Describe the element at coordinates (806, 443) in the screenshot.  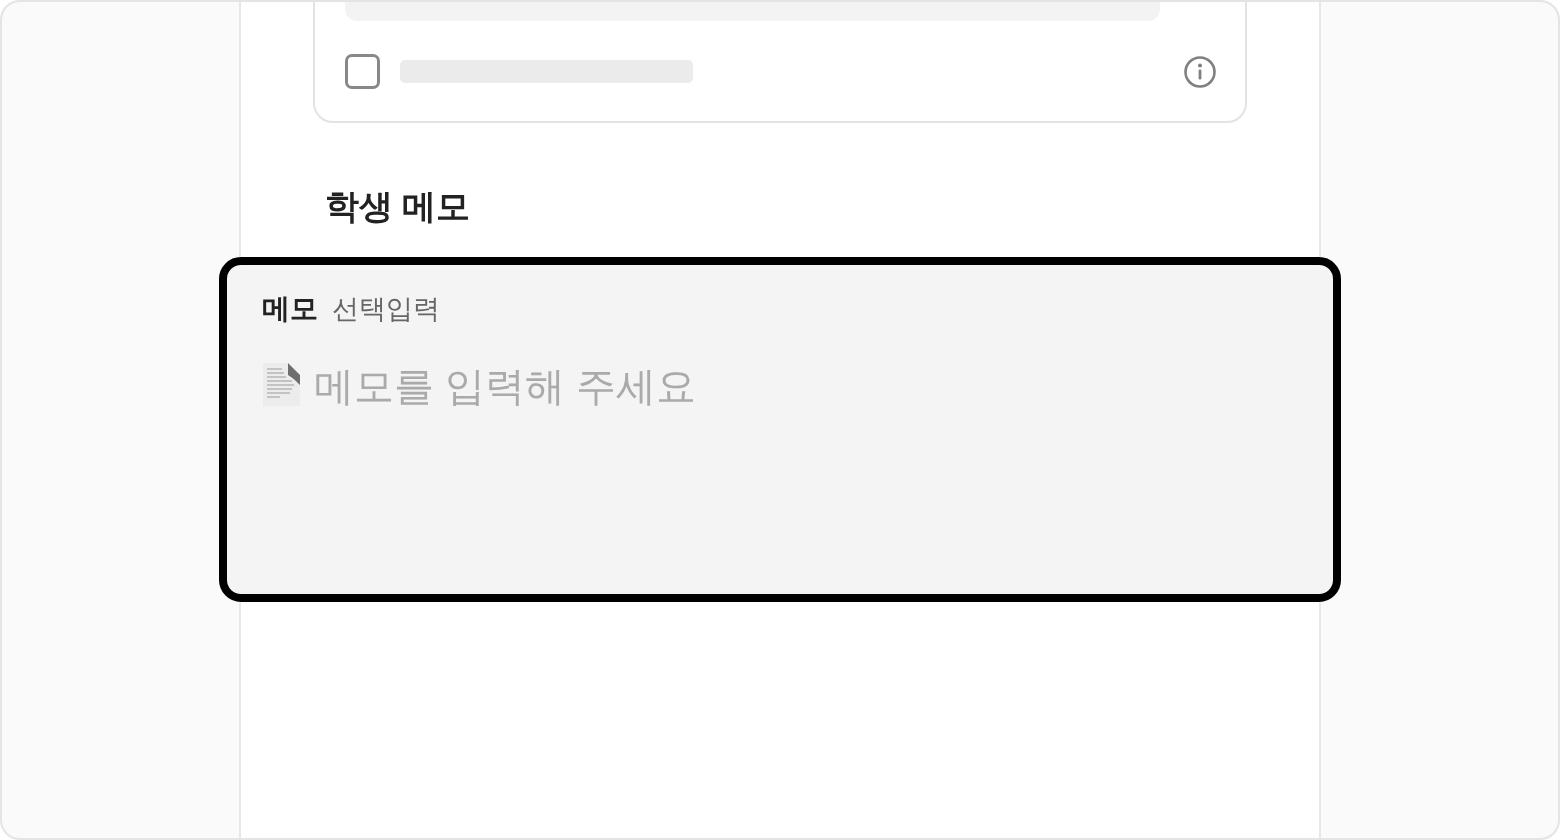
I see `memo-textarea: 메모를 입력해 주세요` at that location.